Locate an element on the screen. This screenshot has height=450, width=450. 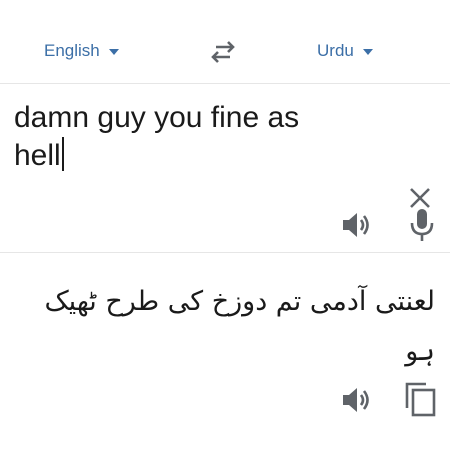
copy-icon is located at coordinates (420, 399).